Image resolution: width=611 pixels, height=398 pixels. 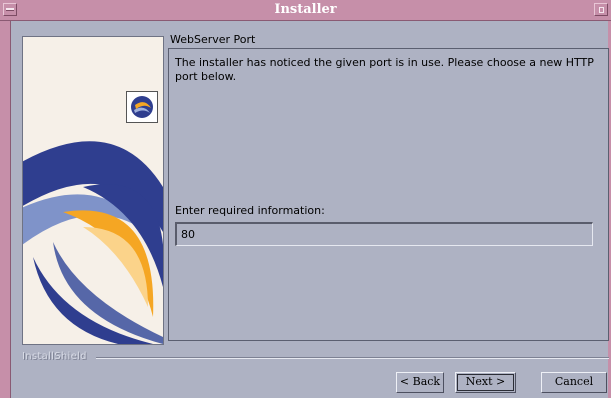 I want to click on back-button: < Back, so click(x=420, y=382).